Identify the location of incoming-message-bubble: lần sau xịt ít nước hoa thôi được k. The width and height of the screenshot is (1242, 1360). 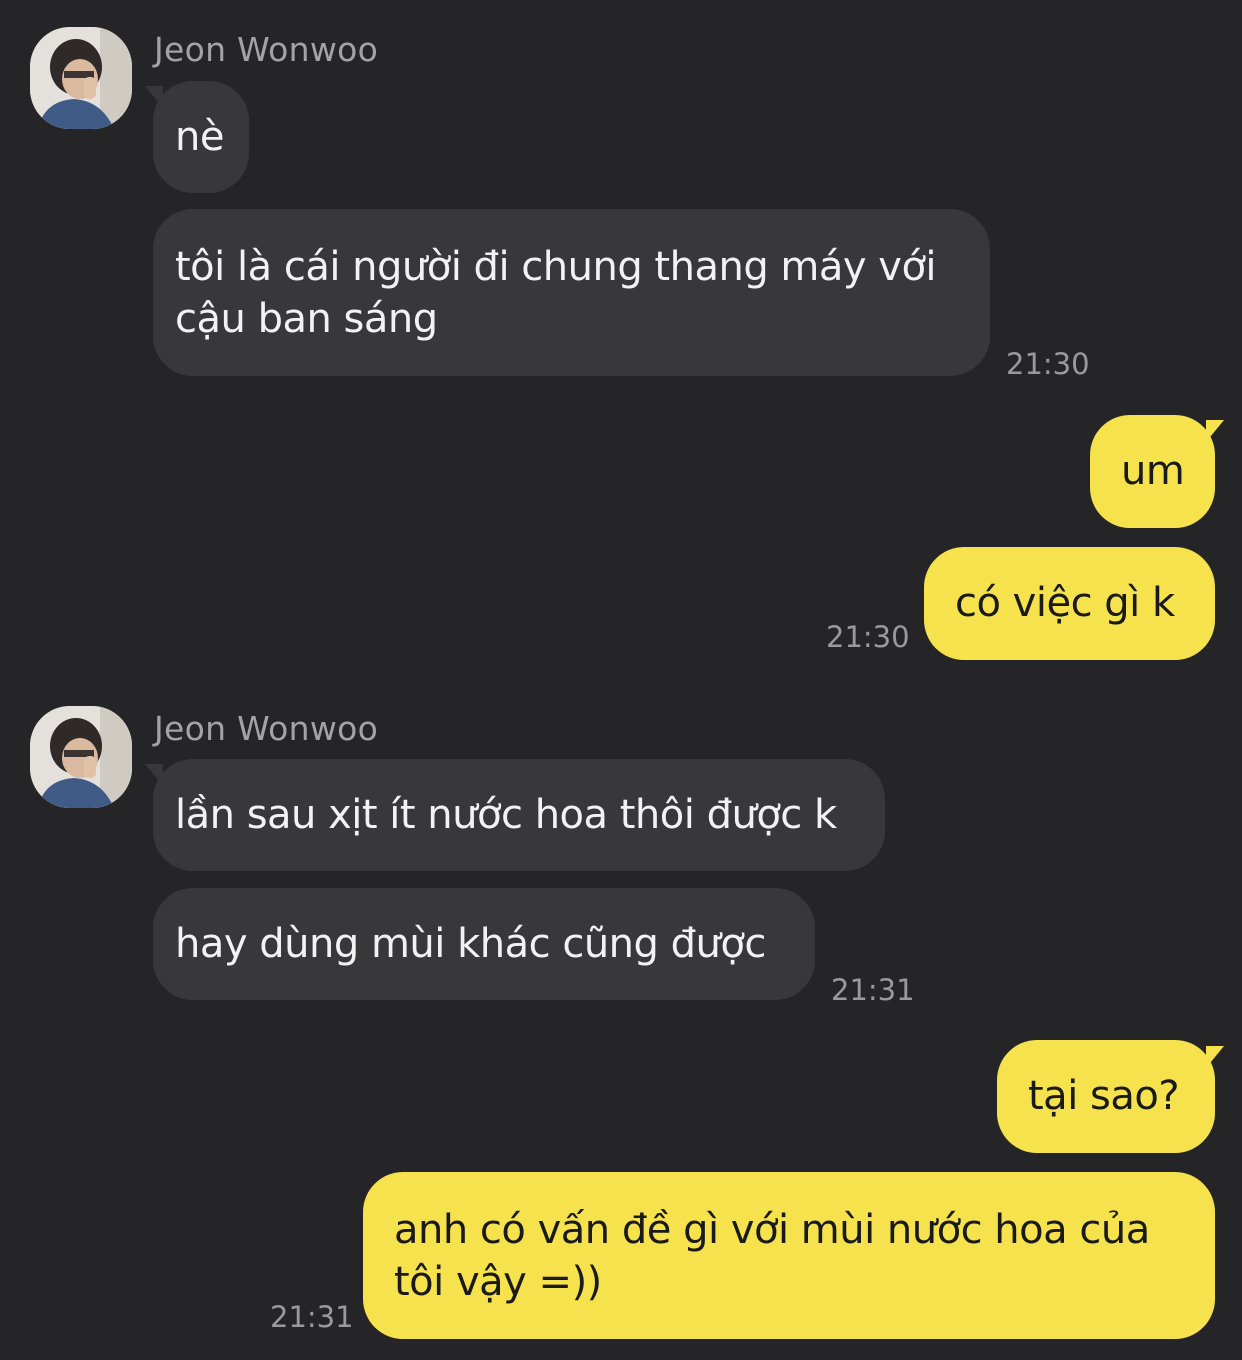
(519, 815).